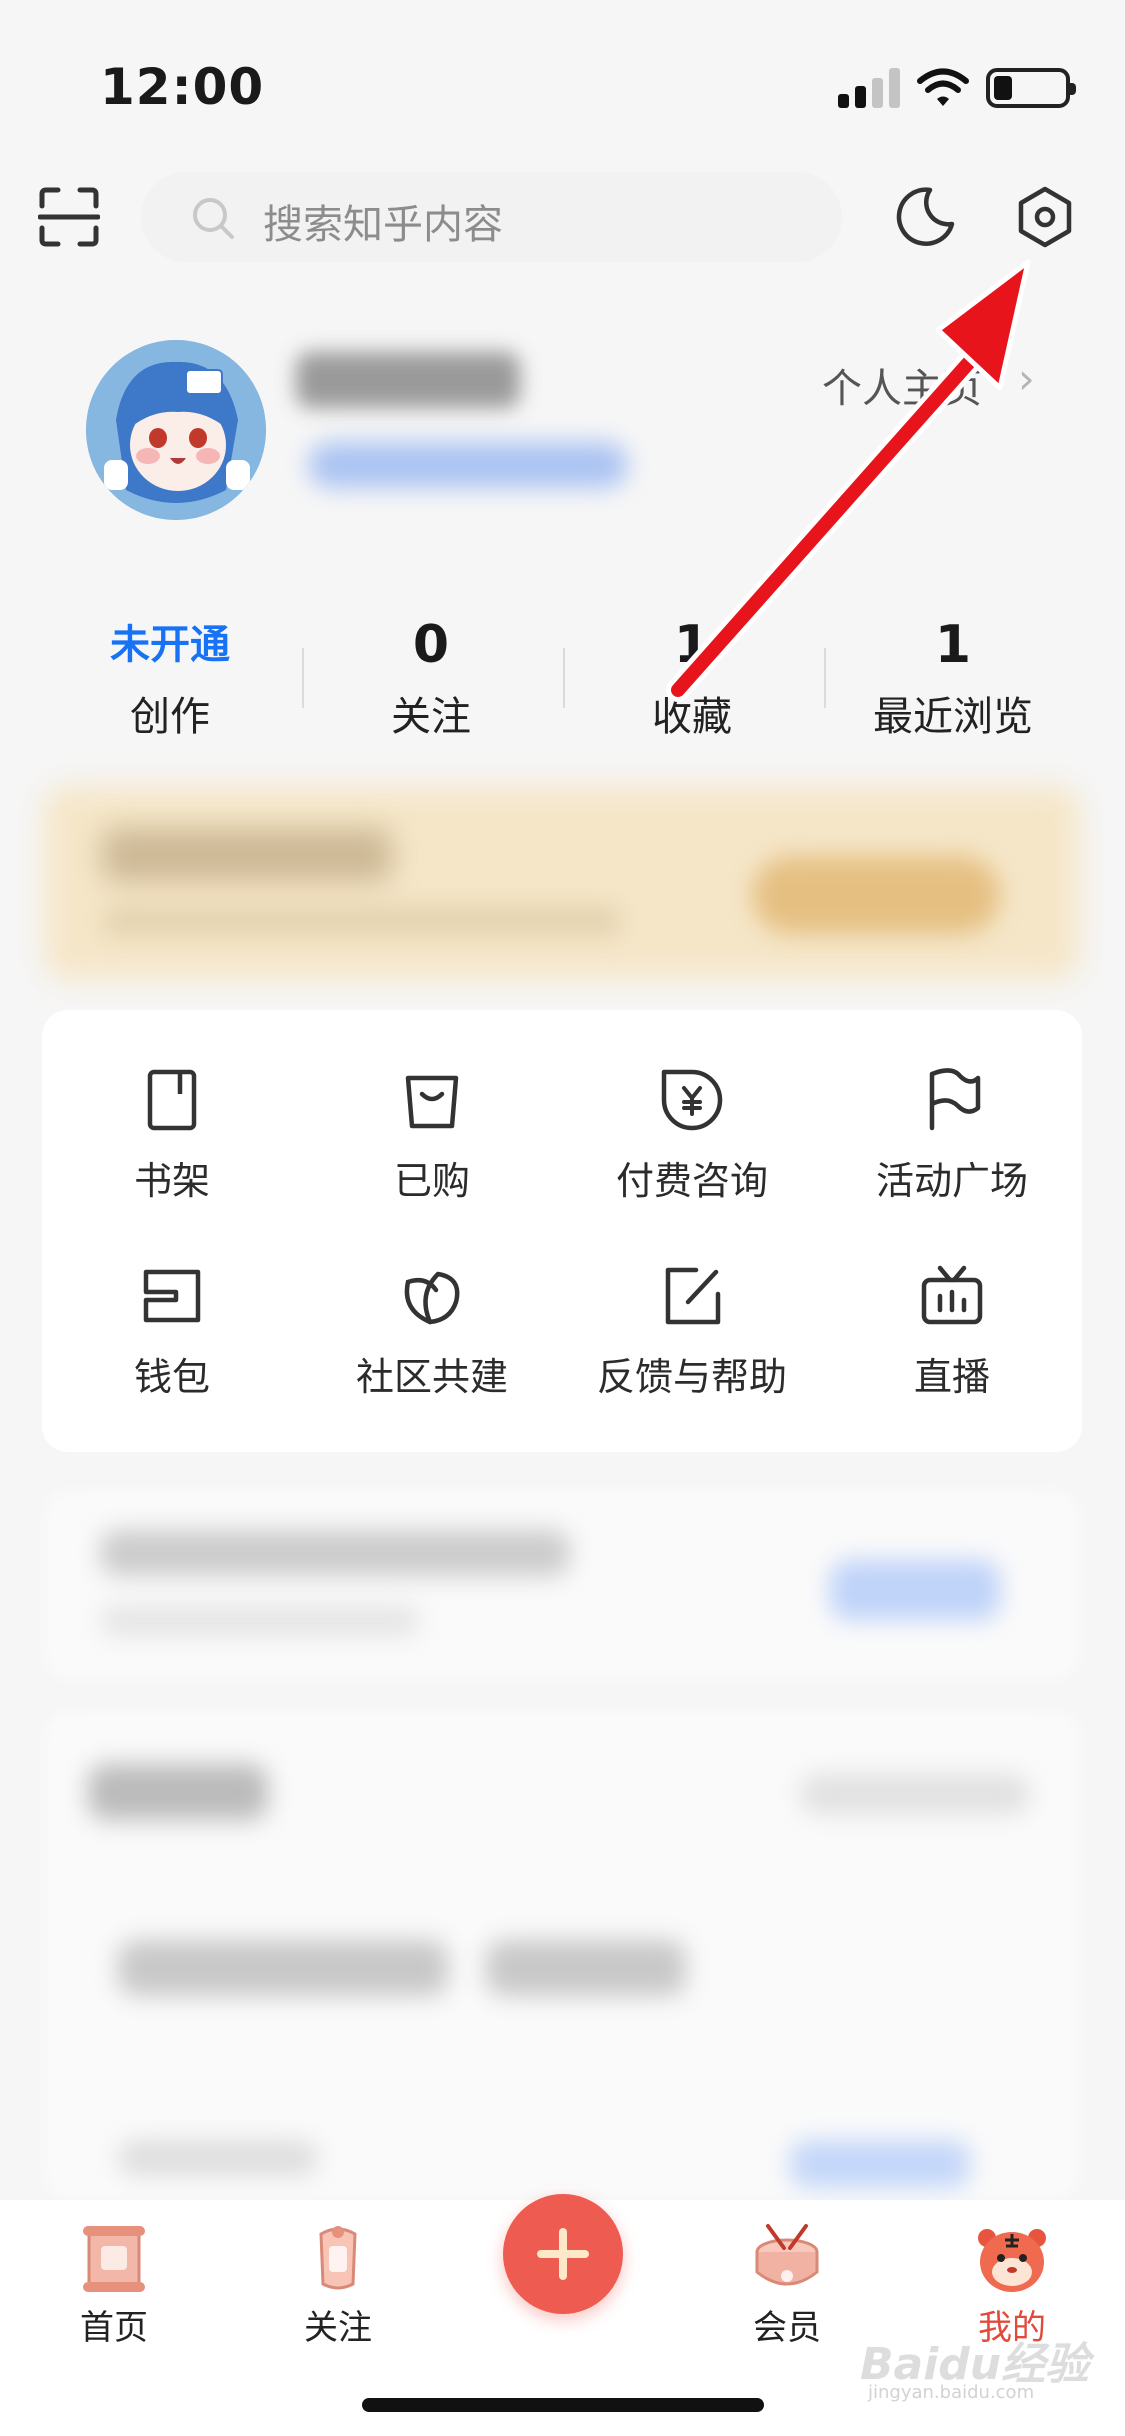 This screenshot has height=2436, width=1125. I want to click on tab-follow: 关注, so click(338, 2284).